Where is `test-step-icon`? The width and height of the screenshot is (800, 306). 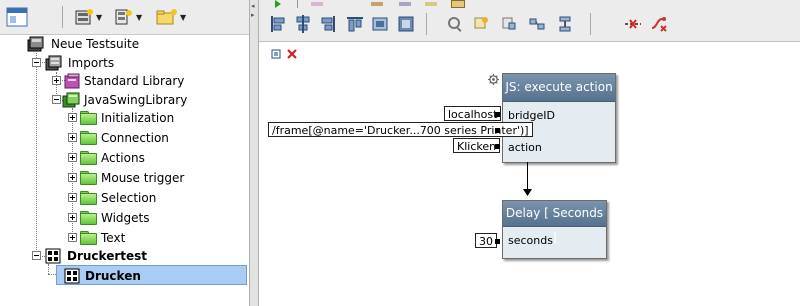 test-step-icon is located at coordinates (72, 276).